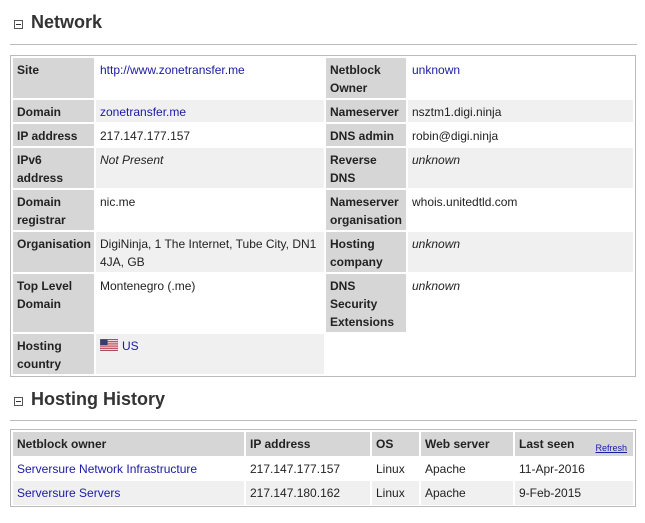 This screenshot has width=645, height=523. Describe the element at coordinates (436, 70) in the screenshot. I see `netblock-owner-link: unknown` at that location.